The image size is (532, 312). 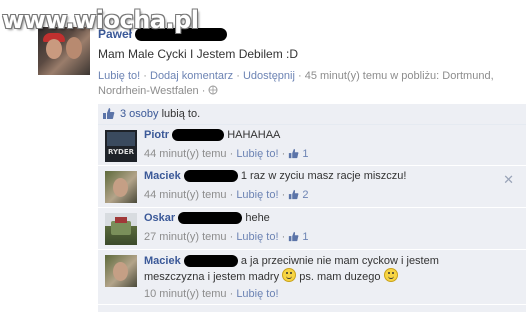 What do you see at coordinates (340, 277) in the screenshot?
I see `comment-text-line2b: ps. mam duzego` at bounding box center [340, 277].